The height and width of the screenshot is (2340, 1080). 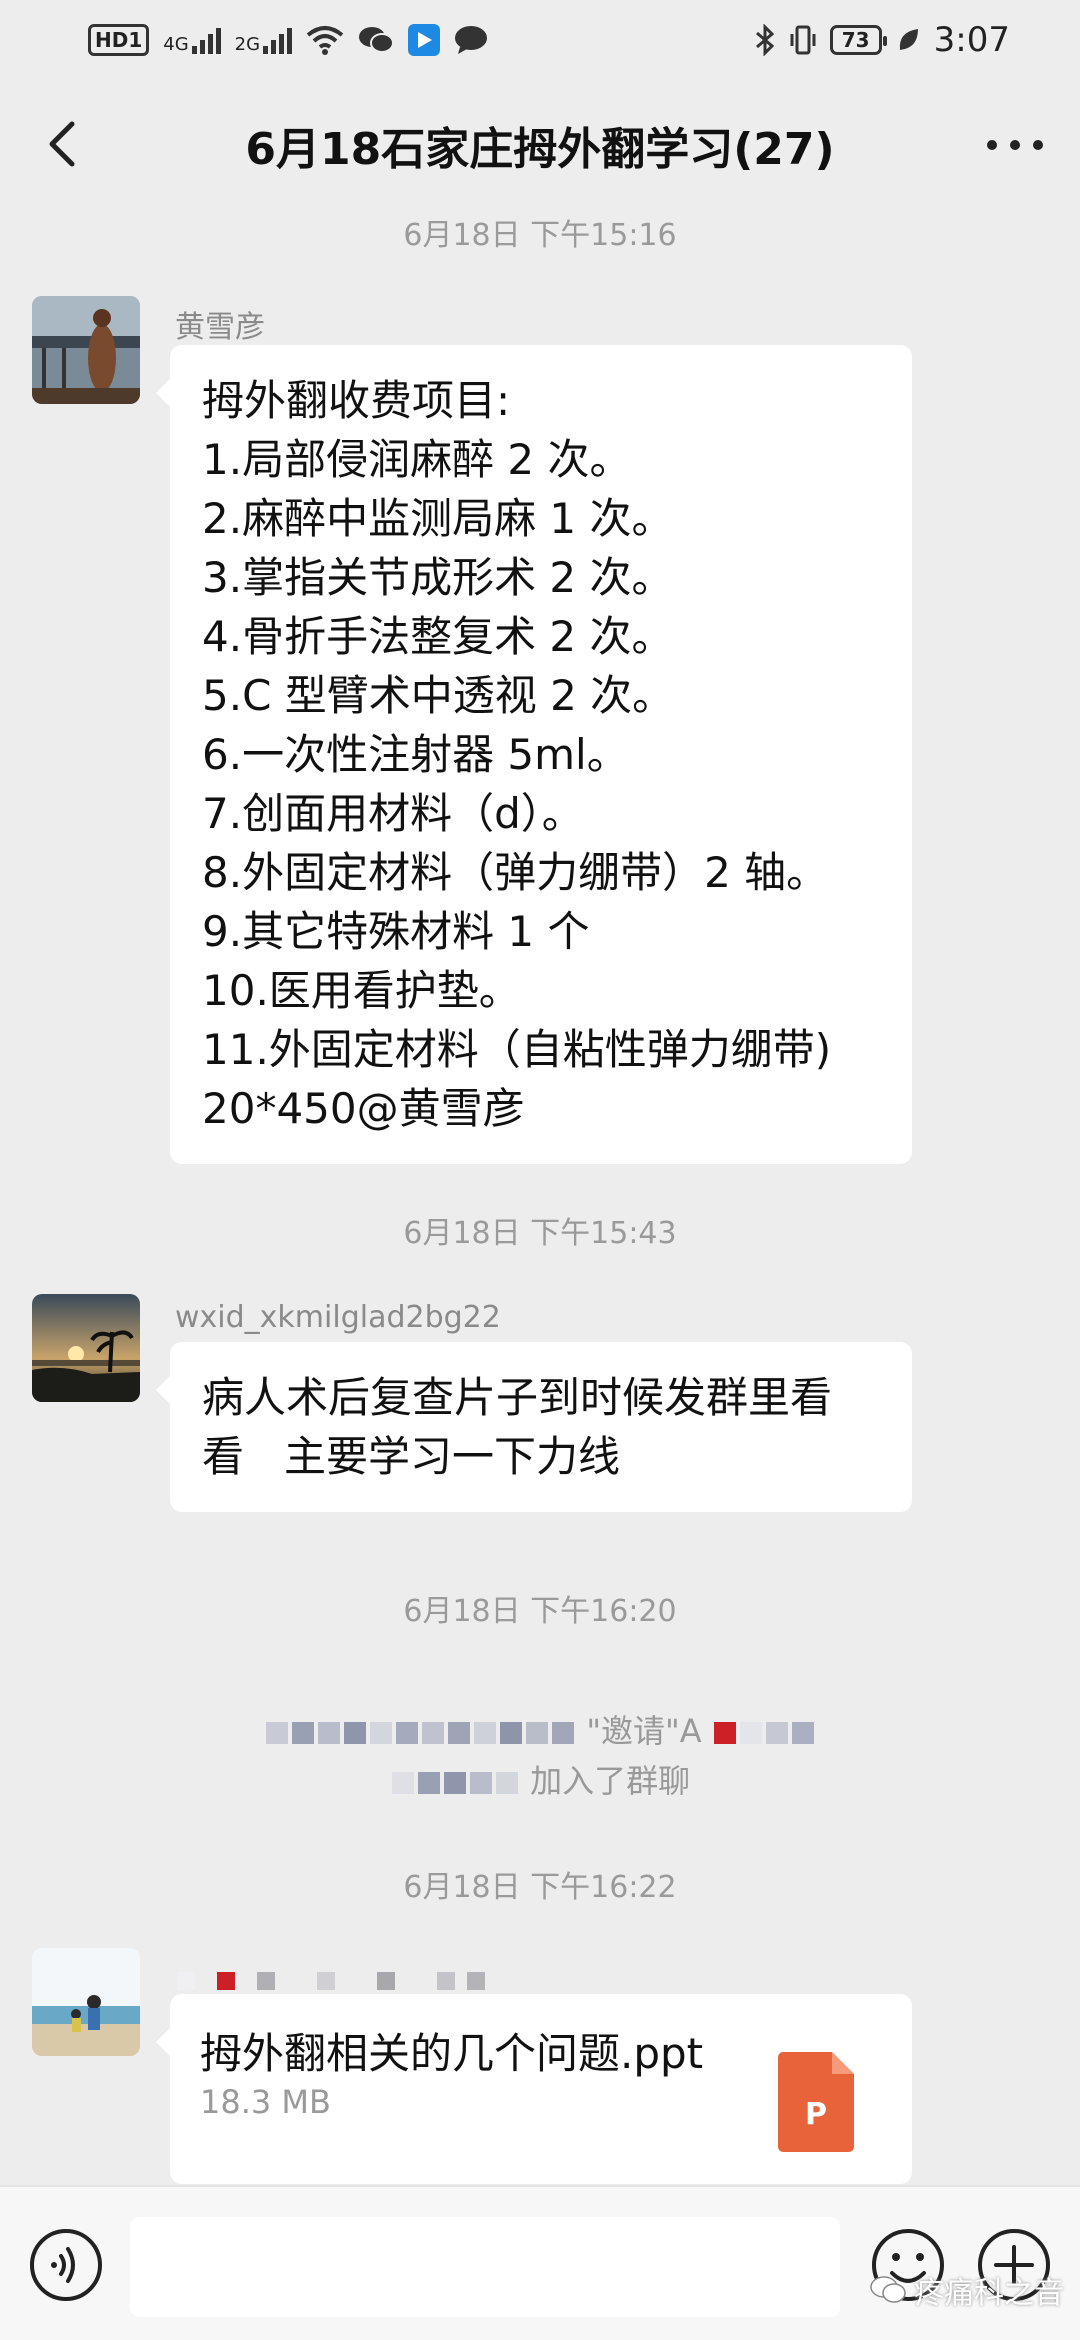 I want to click on hd-indicator: HD1, so click(x=119, y=40).